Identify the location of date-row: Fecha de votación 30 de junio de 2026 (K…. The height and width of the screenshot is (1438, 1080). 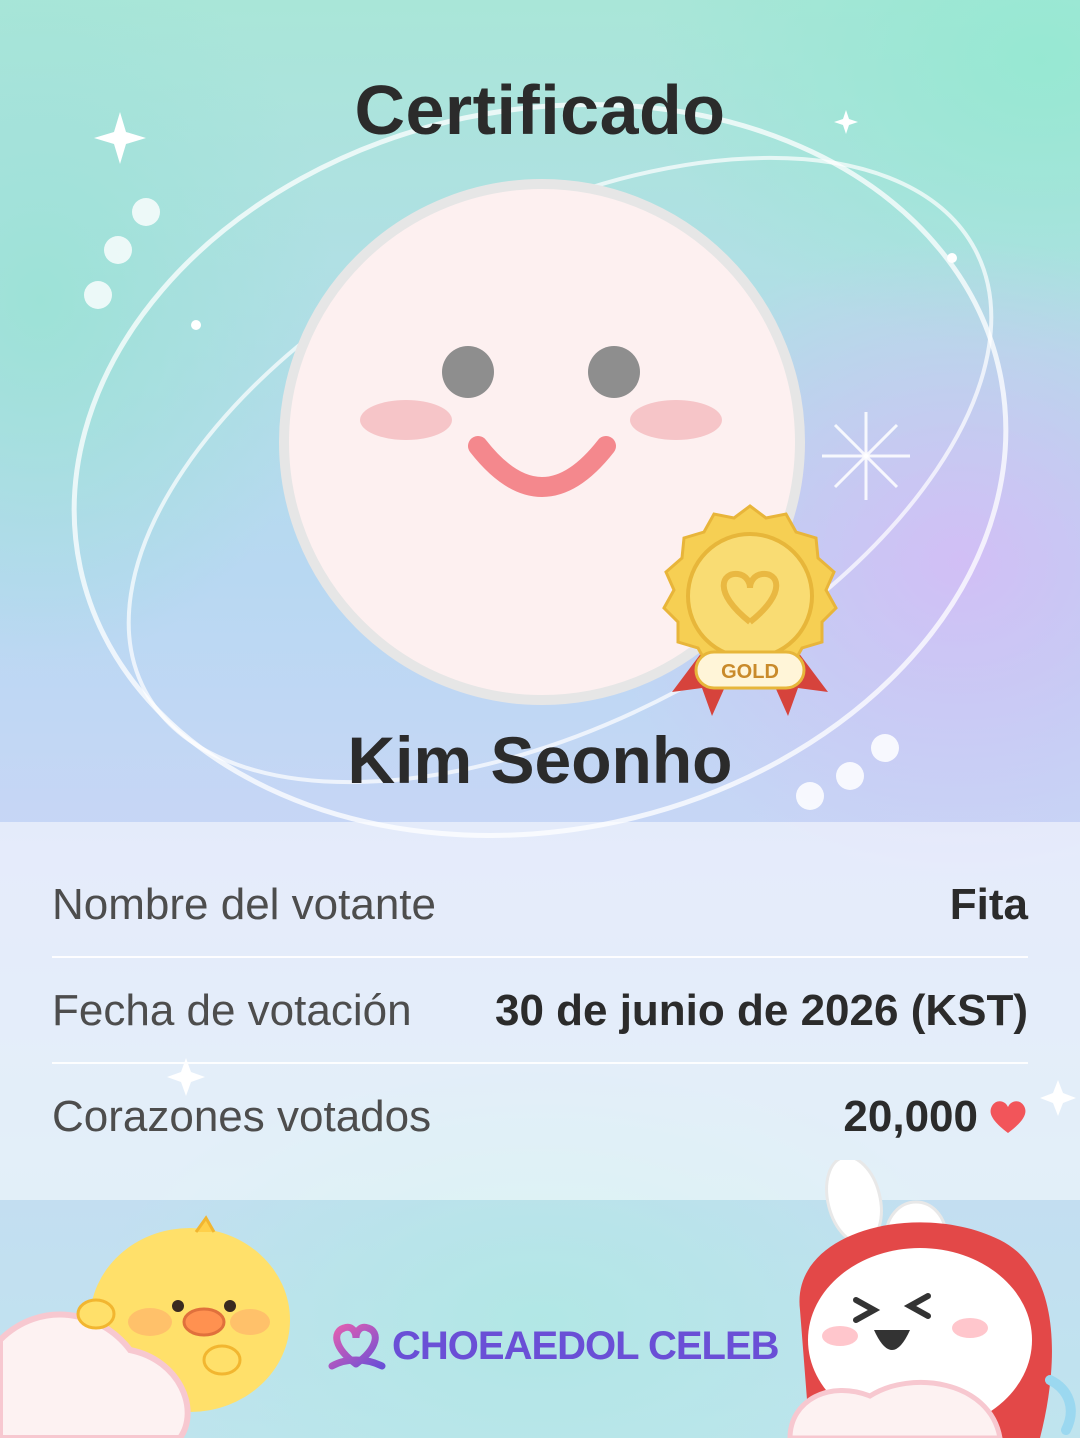
(540, 1011).